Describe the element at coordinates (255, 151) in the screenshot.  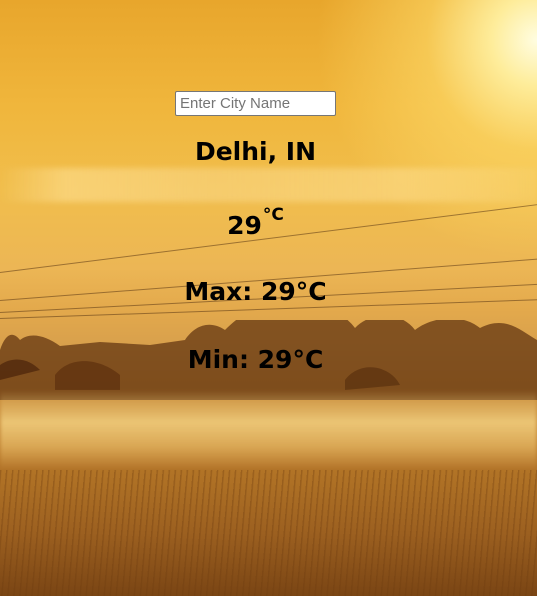
I see `location-label: Delhi, IN` at that location.